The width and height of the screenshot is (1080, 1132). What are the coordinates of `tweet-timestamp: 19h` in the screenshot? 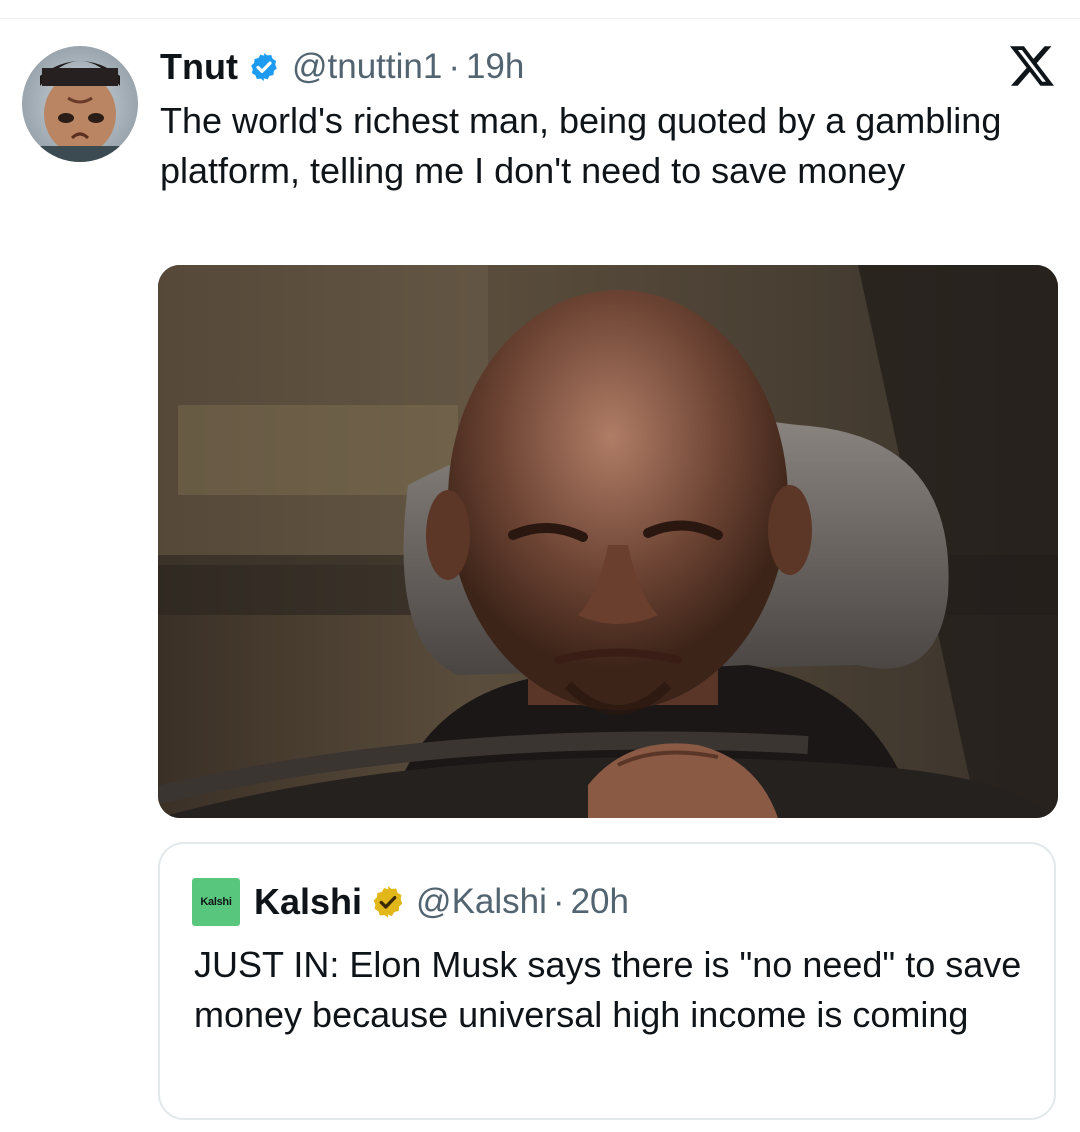 It's located at (495, 67).